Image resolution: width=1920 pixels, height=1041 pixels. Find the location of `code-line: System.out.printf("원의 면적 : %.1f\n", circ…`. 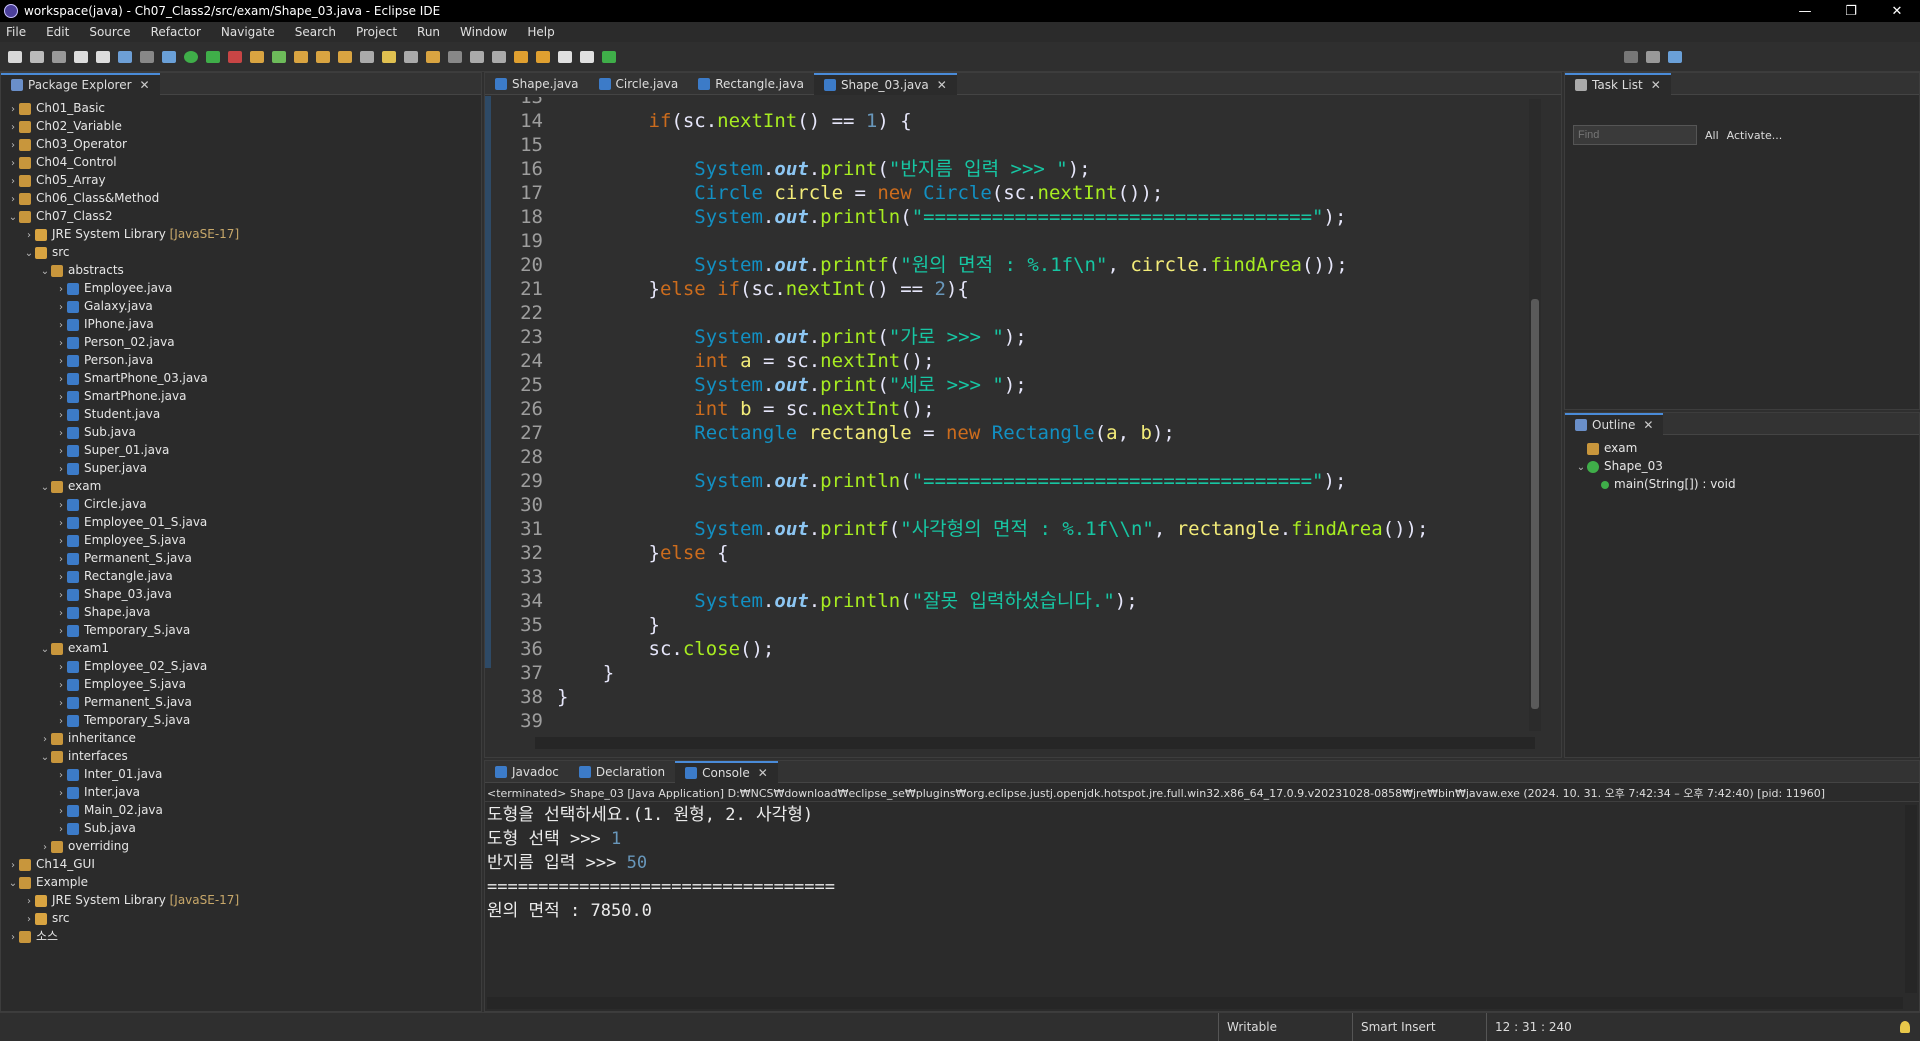

code-line: System.out.printf("원의 면적 : %.1f\n", circ… is located at coordinates (952, 265).